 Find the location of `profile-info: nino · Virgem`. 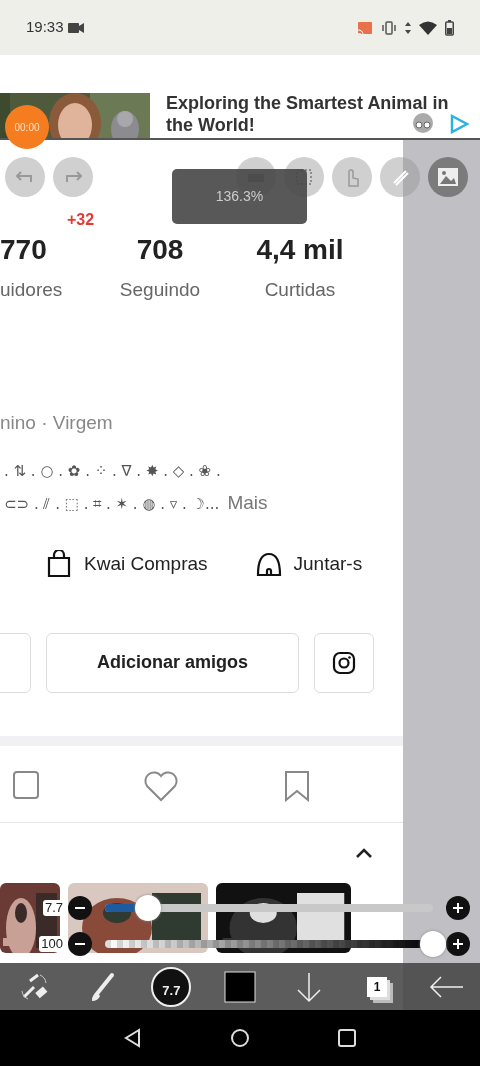

profile-info: nino · Virgem is located at coordinates (57, 422).